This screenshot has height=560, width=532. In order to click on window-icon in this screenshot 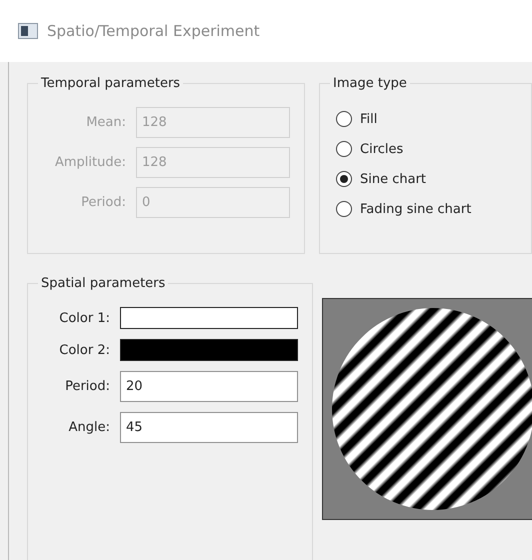, I will do `click(28, 31)`.